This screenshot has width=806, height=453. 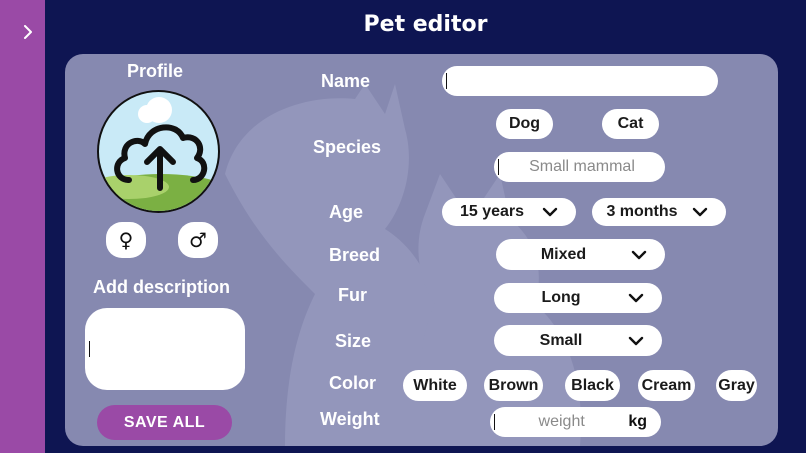 What do you see at coordinates (346, 81) in the screenshot?
I see `name-label: Name` at bounding box center [346, 81].